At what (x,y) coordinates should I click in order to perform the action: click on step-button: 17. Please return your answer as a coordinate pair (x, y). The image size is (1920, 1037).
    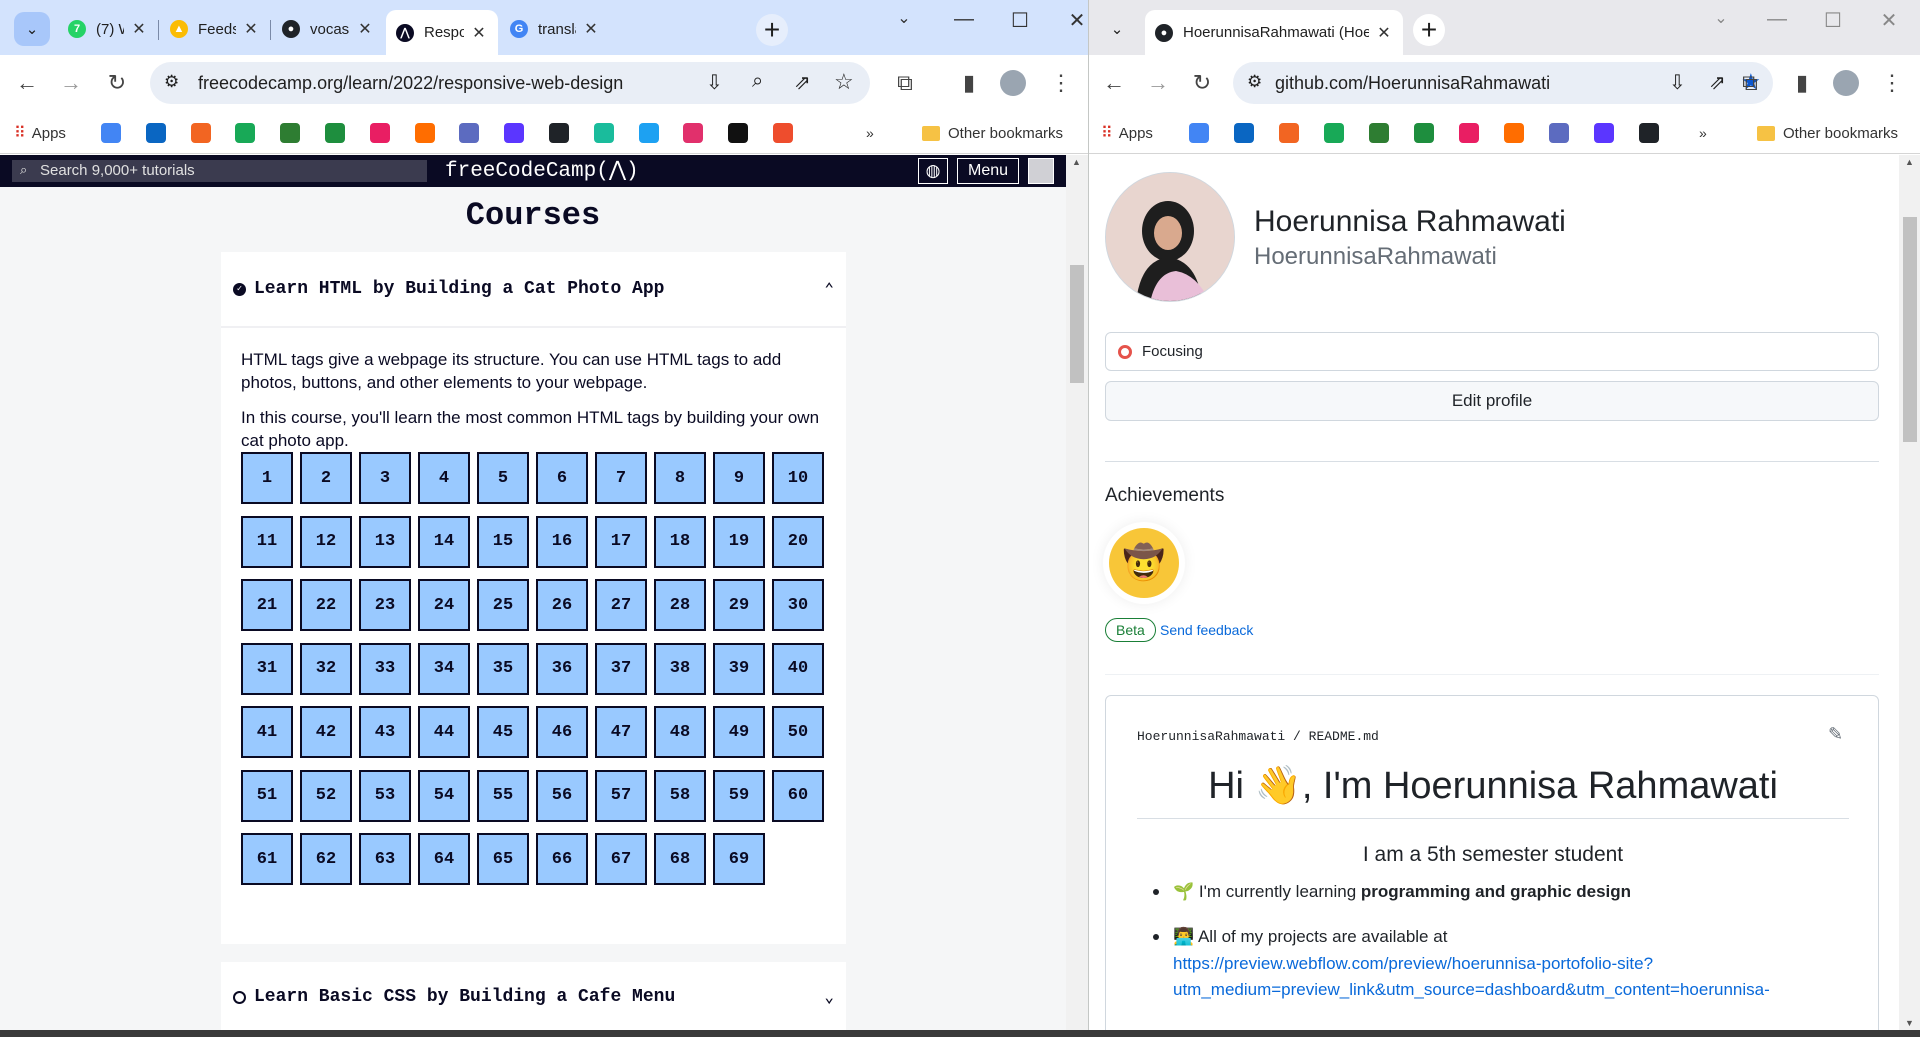
    Looking at the image, I should click on (621, 541).